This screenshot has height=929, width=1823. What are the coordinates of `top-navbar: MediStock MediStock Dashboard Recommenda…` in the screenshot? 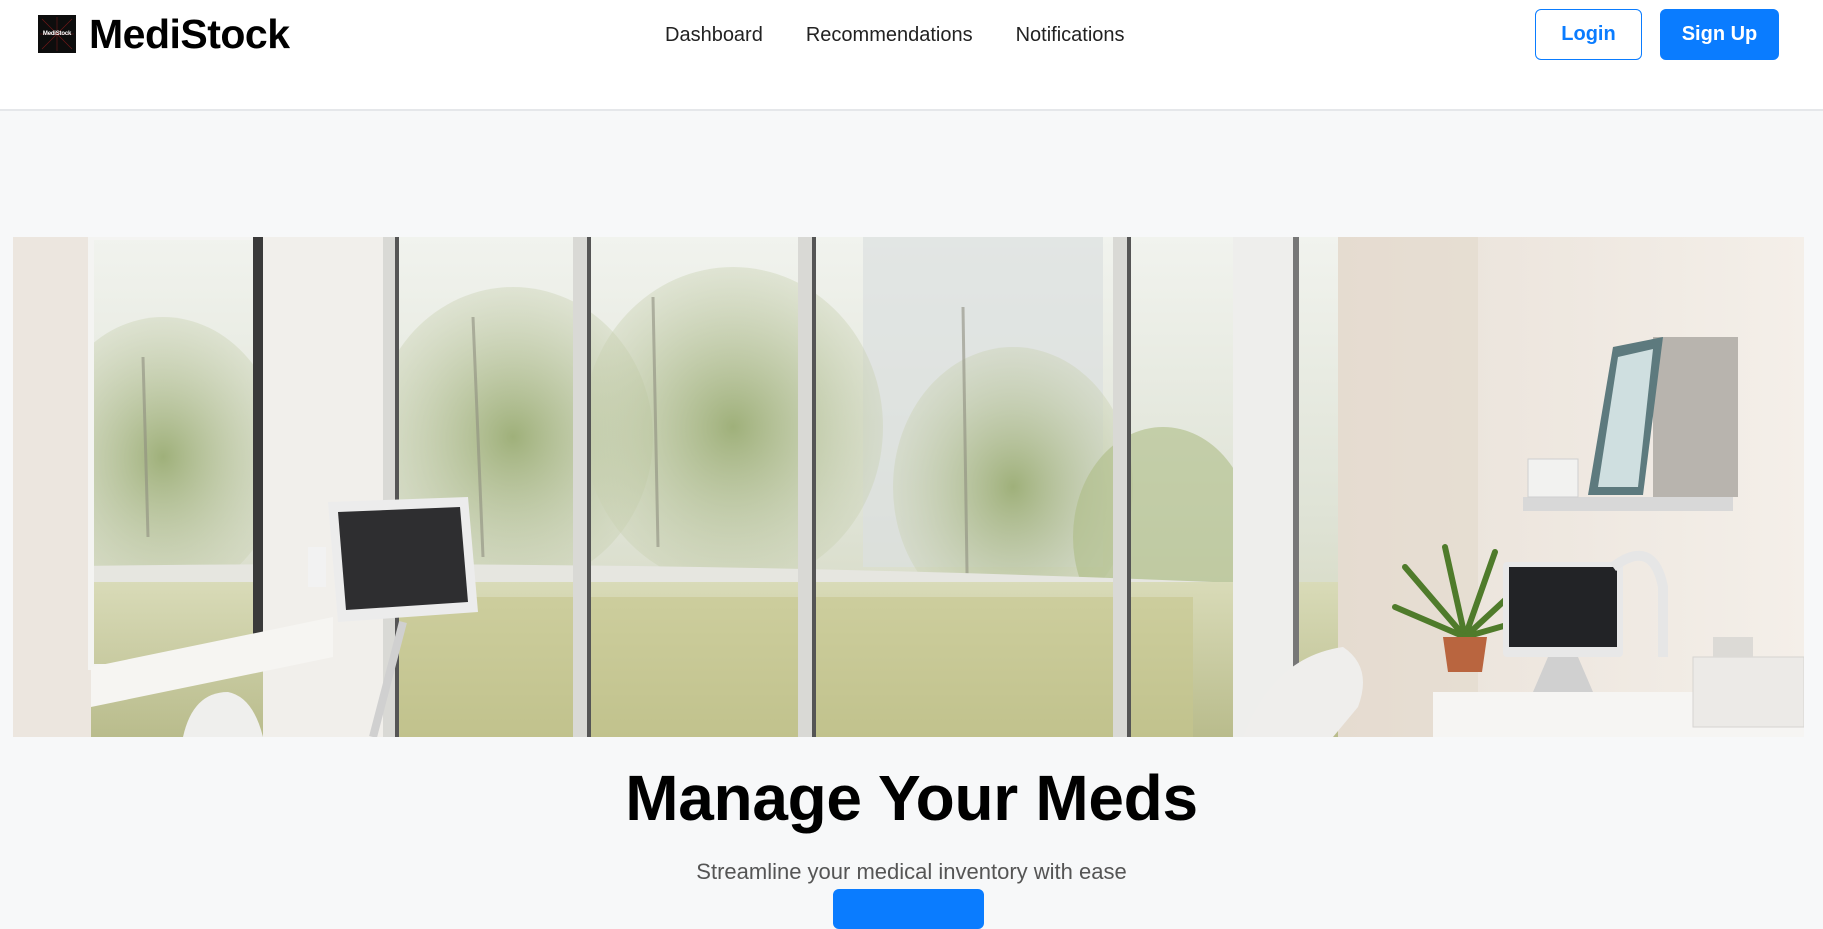 It's located at (911, 55).